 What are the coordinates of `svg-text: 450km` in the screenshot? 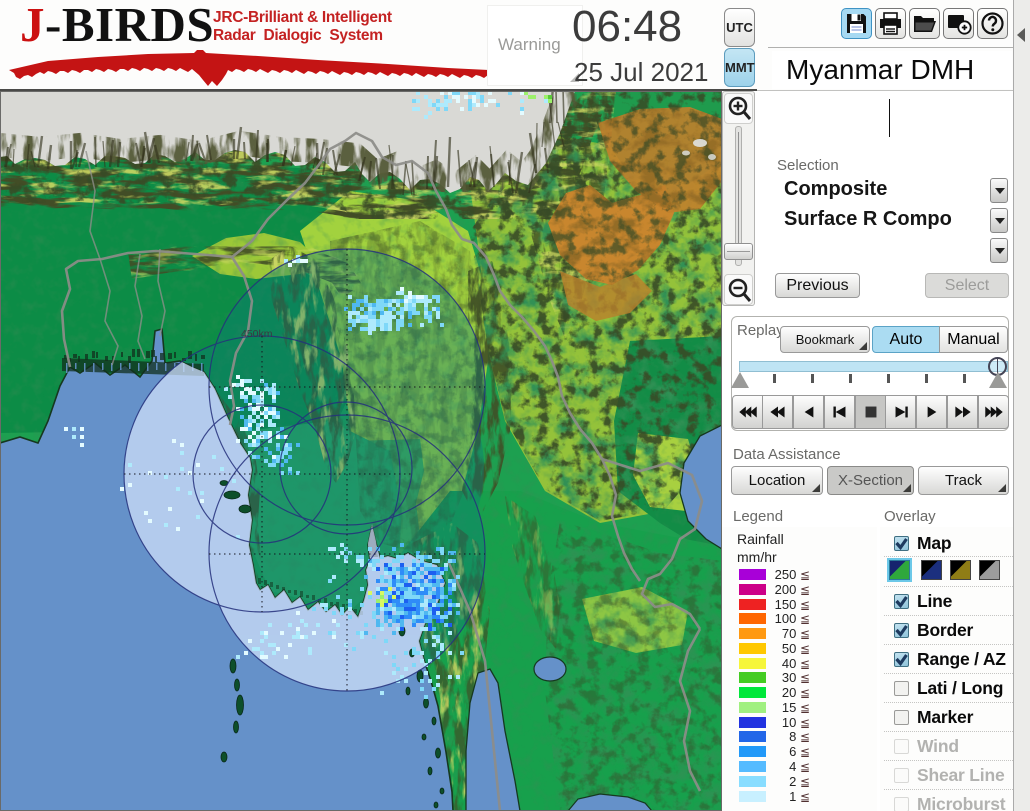 It's located at (257, 334).